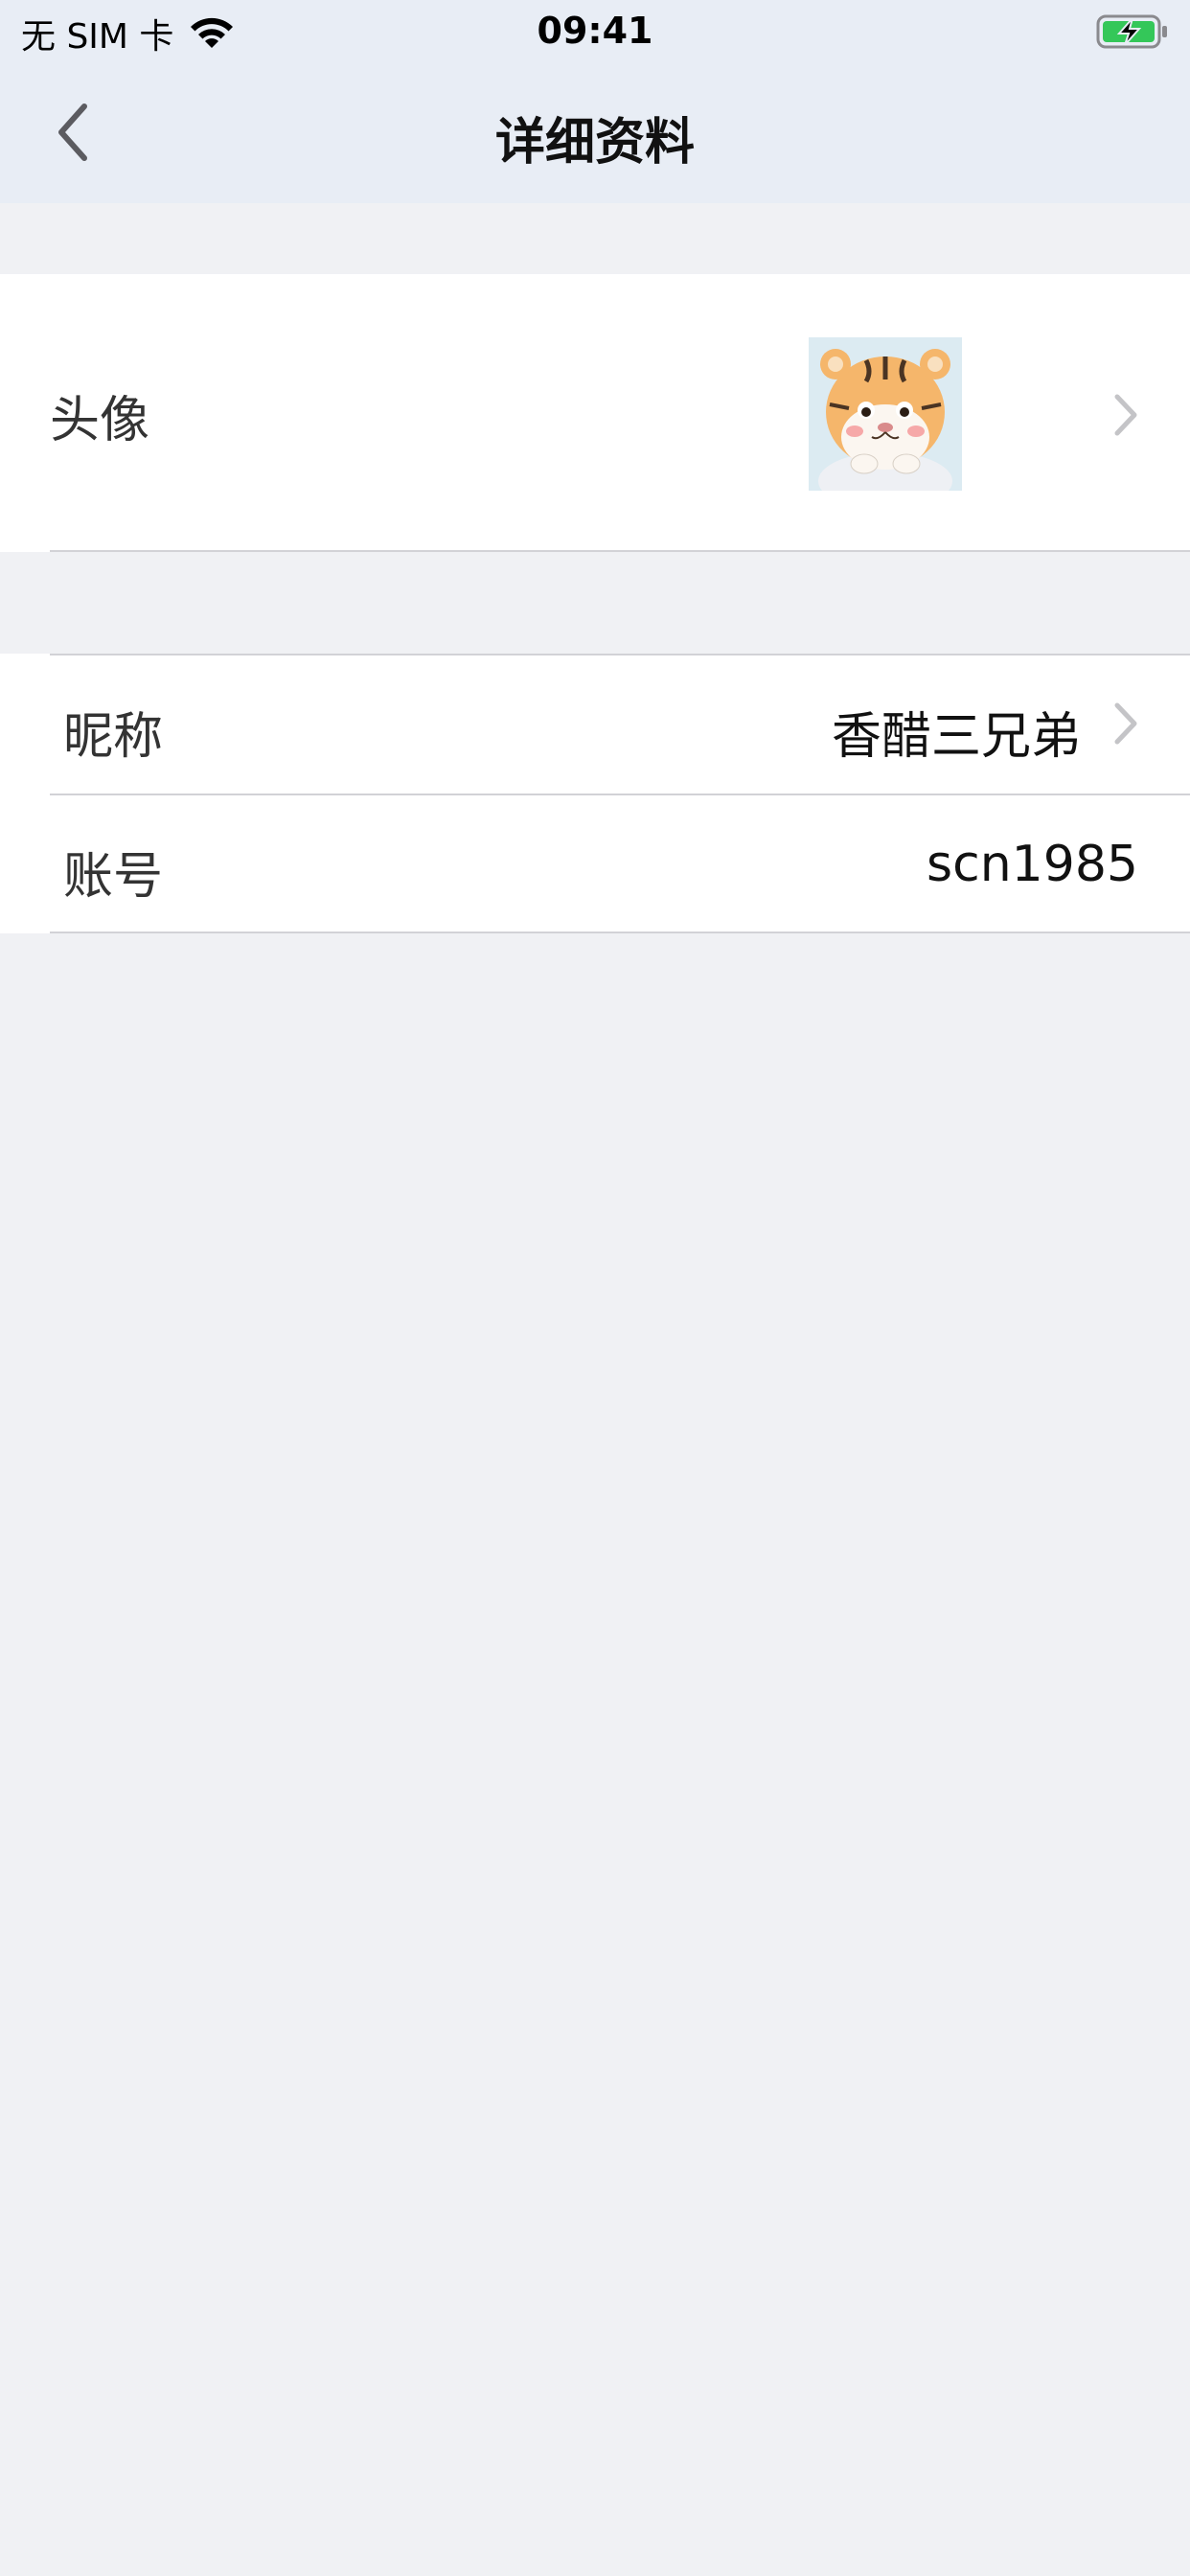 The height and width of the screenshot is (2576, 1190). What do you see at coordinates (595, 864) in the screenshot?
I see `account-row: 账号 scn1985` at bounding box center [595, 864].